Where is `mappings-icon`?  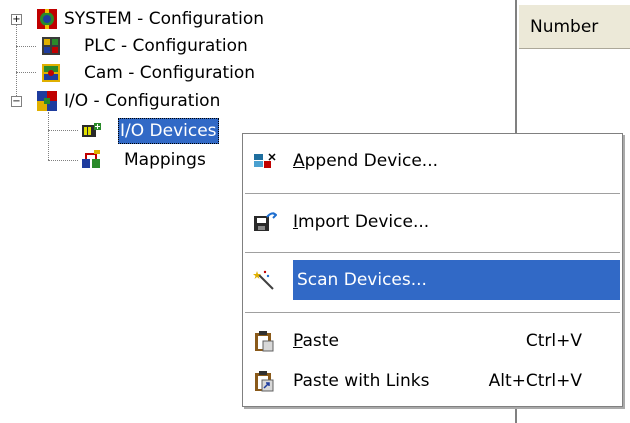
mappings-icon is located at coordinates (91, 159).